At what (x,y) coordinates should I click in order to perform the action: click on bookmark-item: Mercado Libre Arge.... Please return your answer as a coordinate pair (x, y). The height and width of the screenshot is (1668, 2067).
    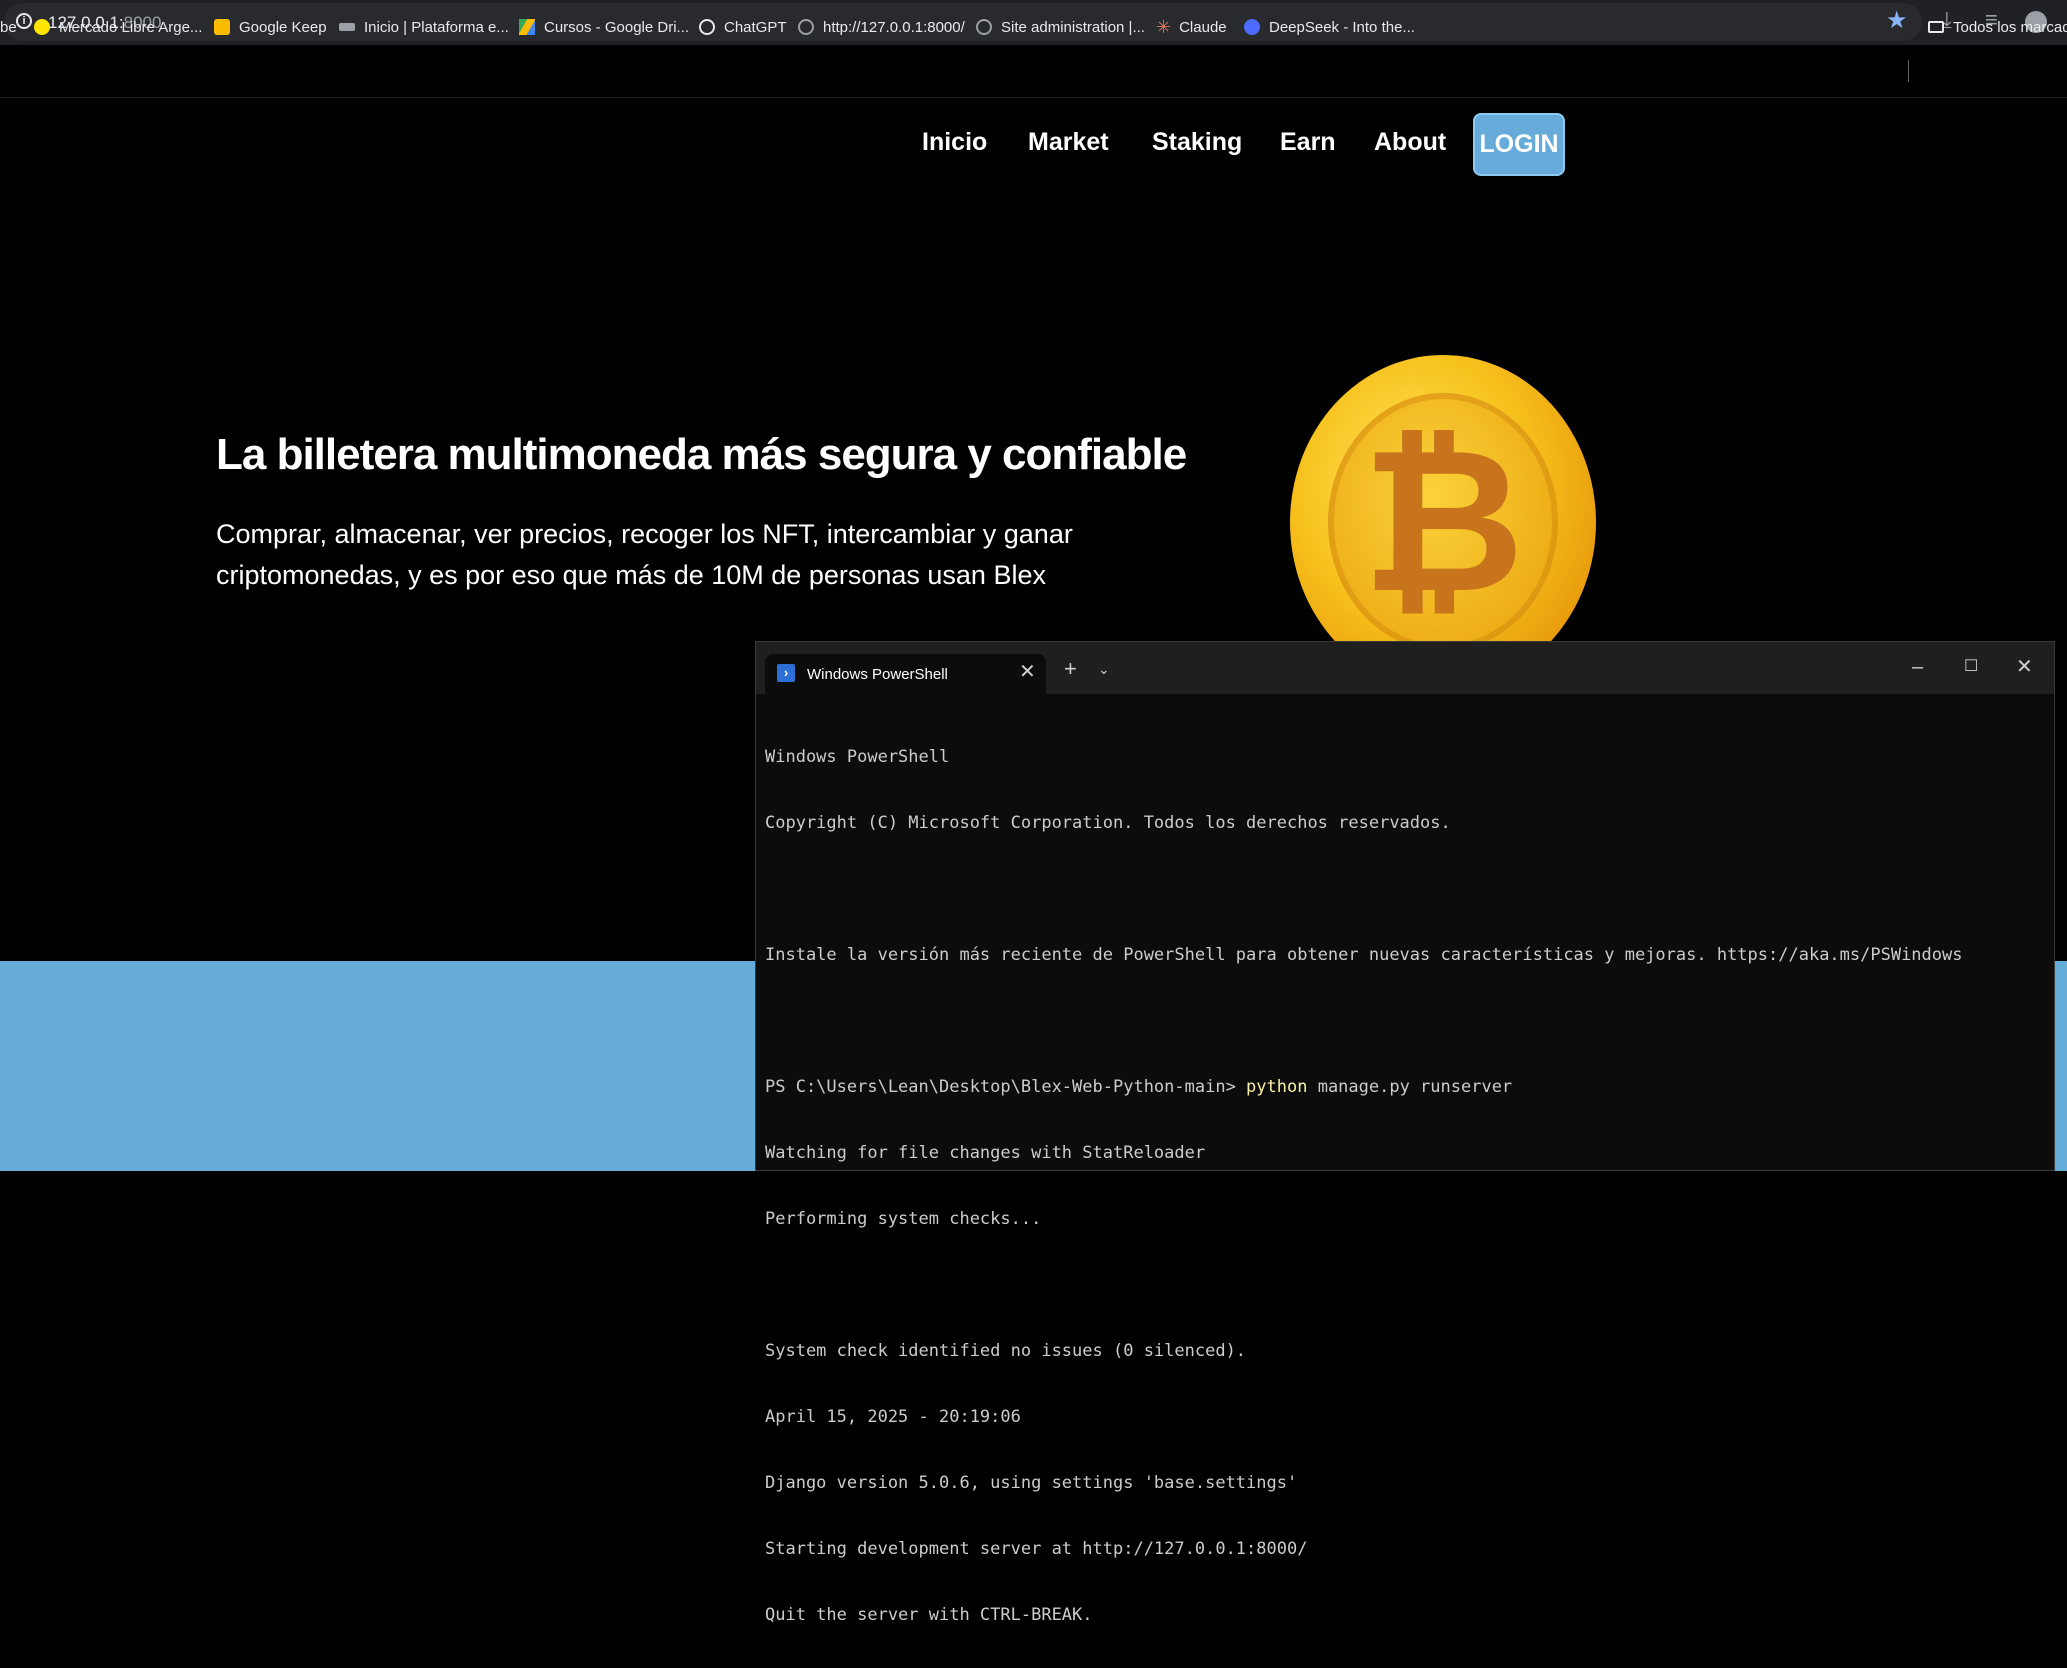
    Looking at the image, I should click on (118, 27).